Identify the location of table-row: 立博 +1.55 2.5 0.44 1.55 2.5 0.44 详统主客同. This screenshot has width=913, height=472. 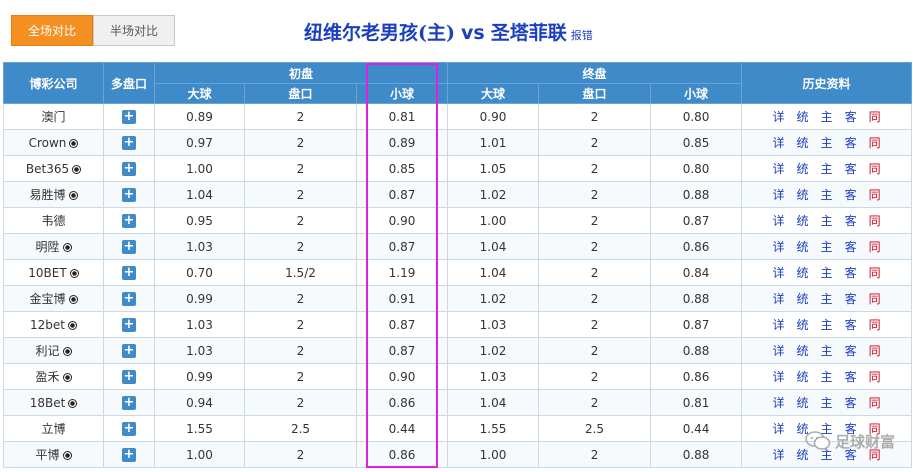
(458, 428).